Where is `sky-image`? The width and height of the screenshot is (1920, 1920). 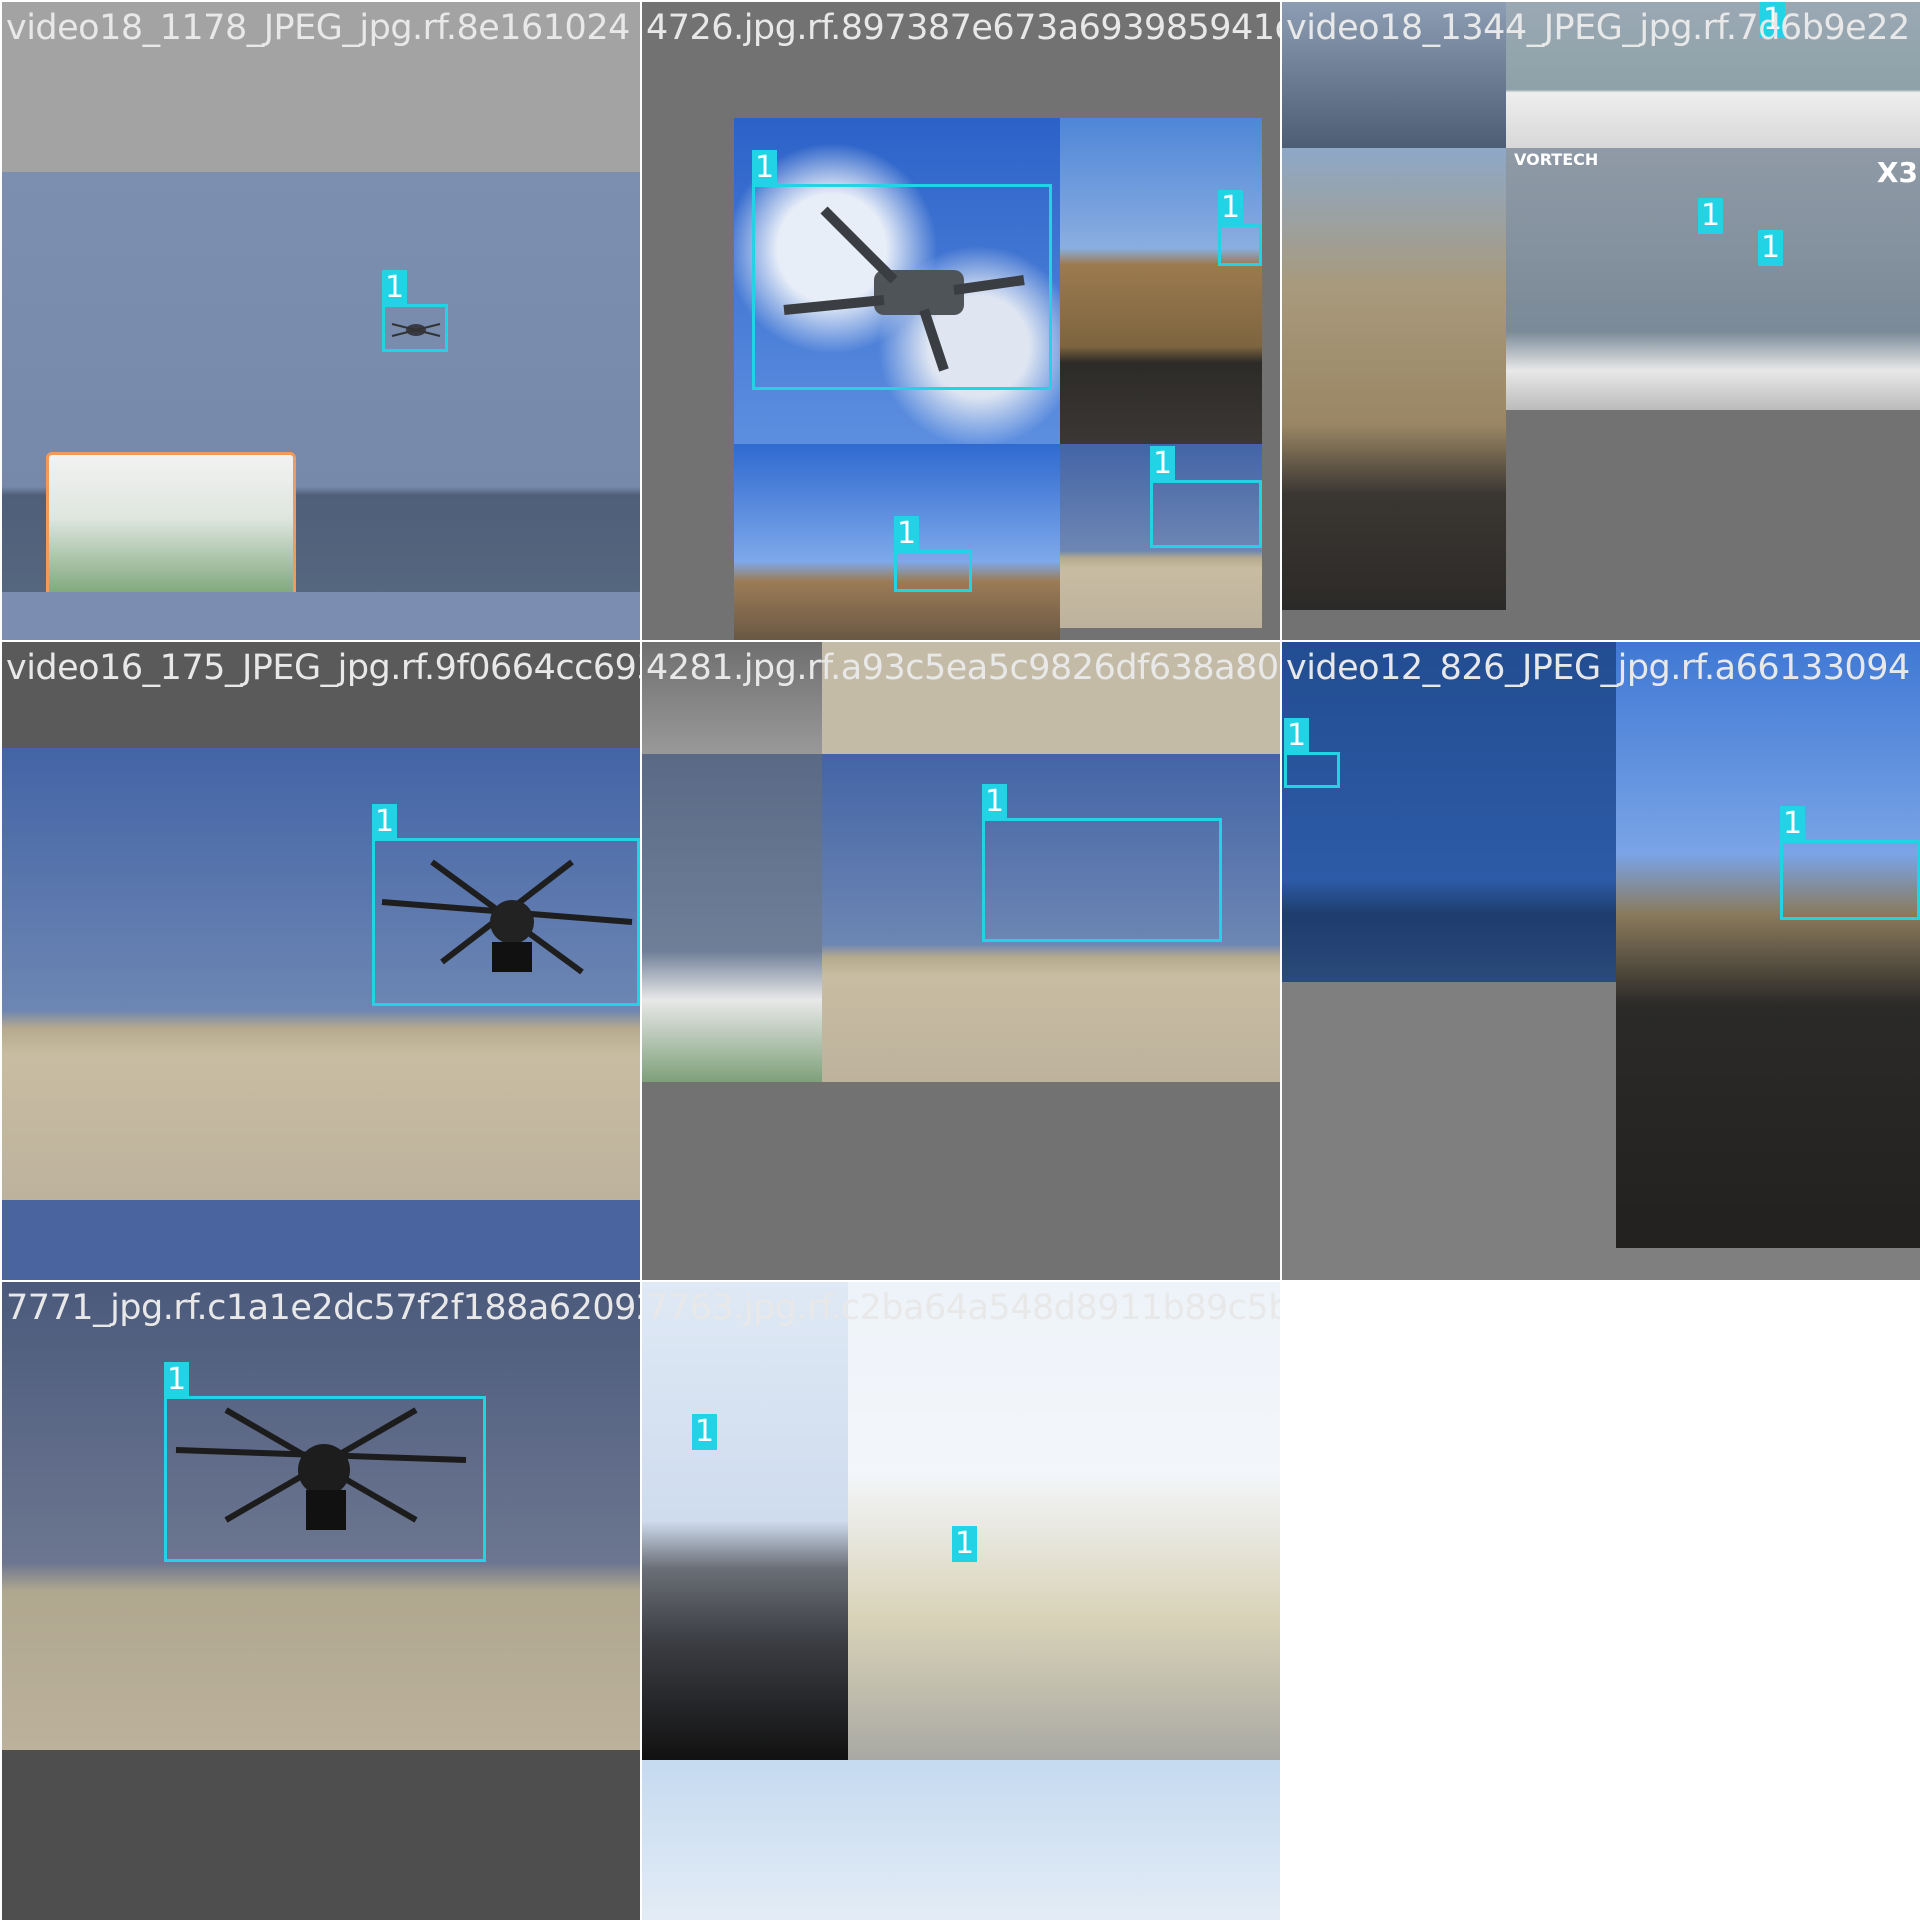
sky-image is located at coordinates (961, 1840).